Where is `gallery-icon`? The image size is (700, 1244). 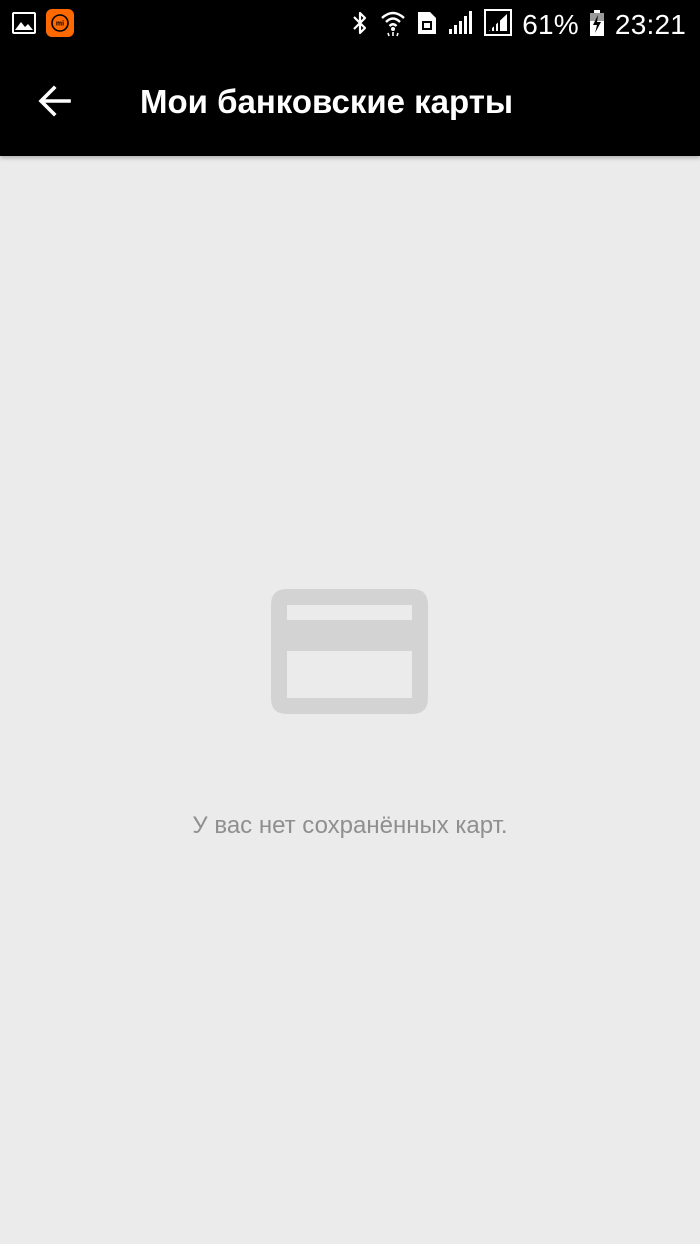
gallery-icon is located at coordinates (24, 25).